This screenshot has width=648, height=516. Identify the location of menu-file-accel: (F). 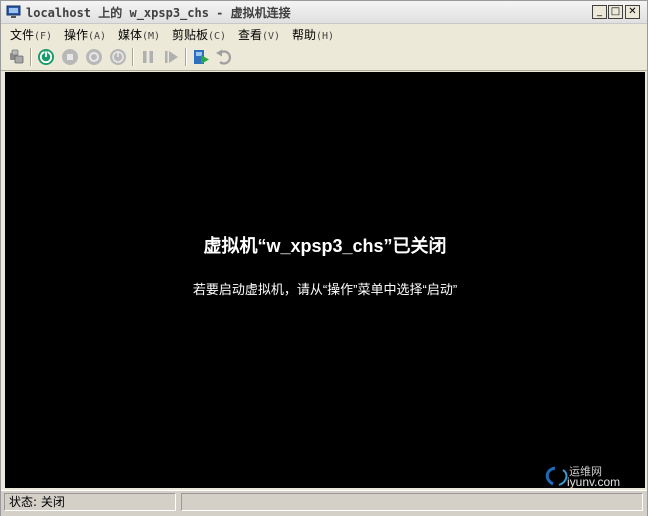
(43, 36).